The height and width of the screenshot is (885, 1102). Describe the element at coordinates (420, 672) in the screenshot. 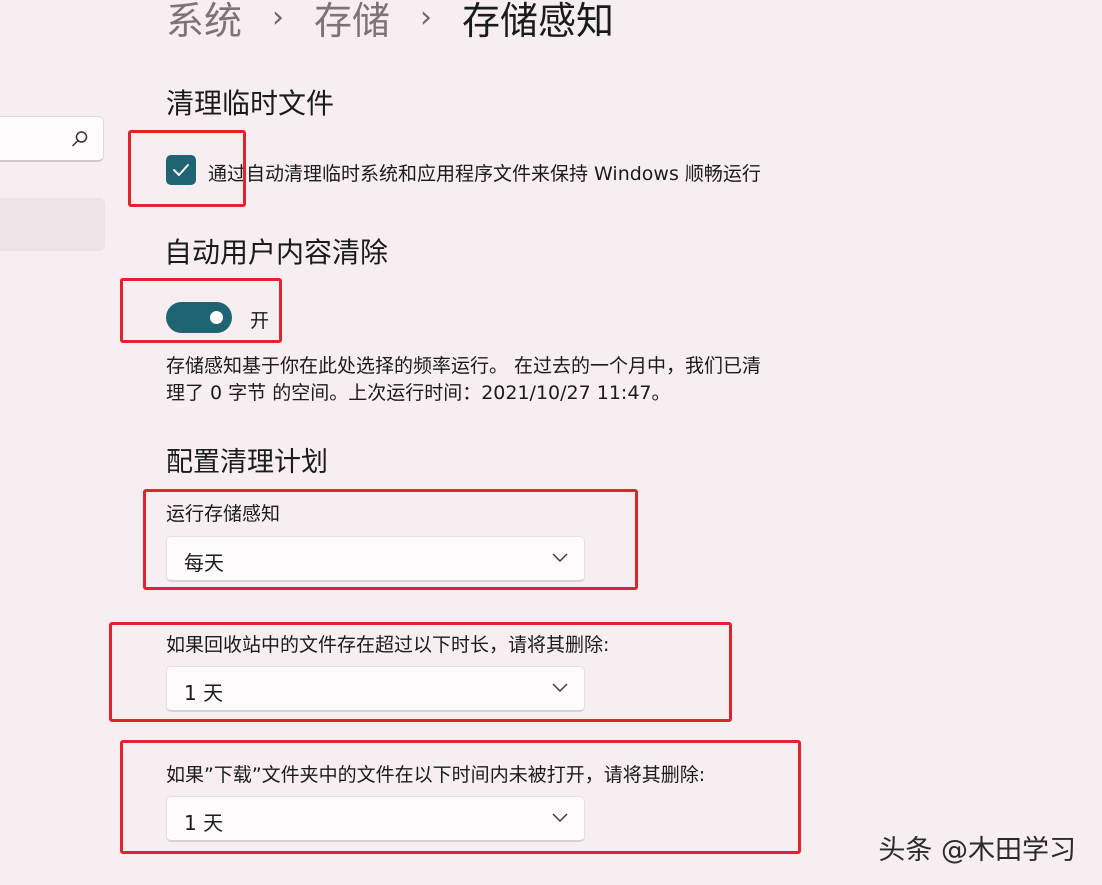

I see `annotation-box-recycle-bin` at that location.